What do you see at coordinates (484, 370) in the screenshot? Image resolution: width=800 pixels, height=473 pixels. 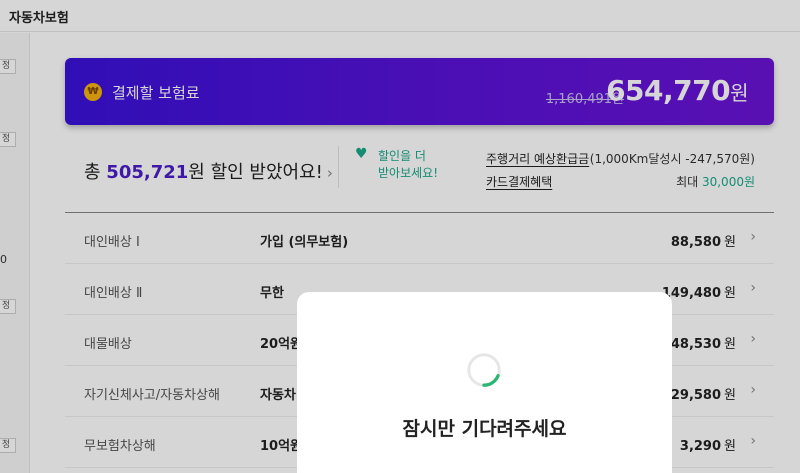 I see `loading-spinner-icon` at bounding box center [484, 370].